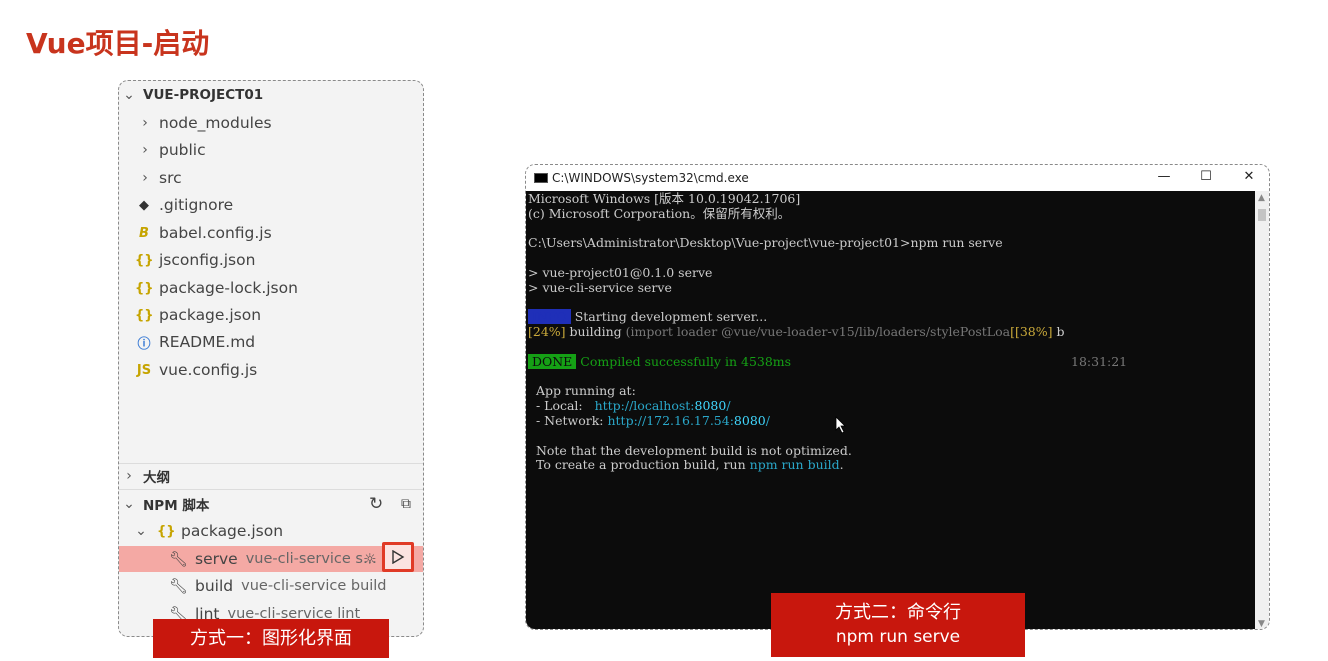 The width and height of the screenshot is (1328, 661). Describe the element at coordinates (203, 95) in the screenshot. I see `project-name: VUE-PROJECT01` at that location.